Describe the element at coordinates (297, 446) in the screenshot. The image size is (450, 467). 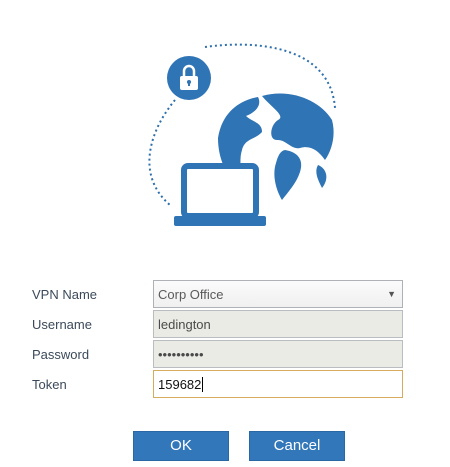
I see `cancel-button: Cancel` at that location.